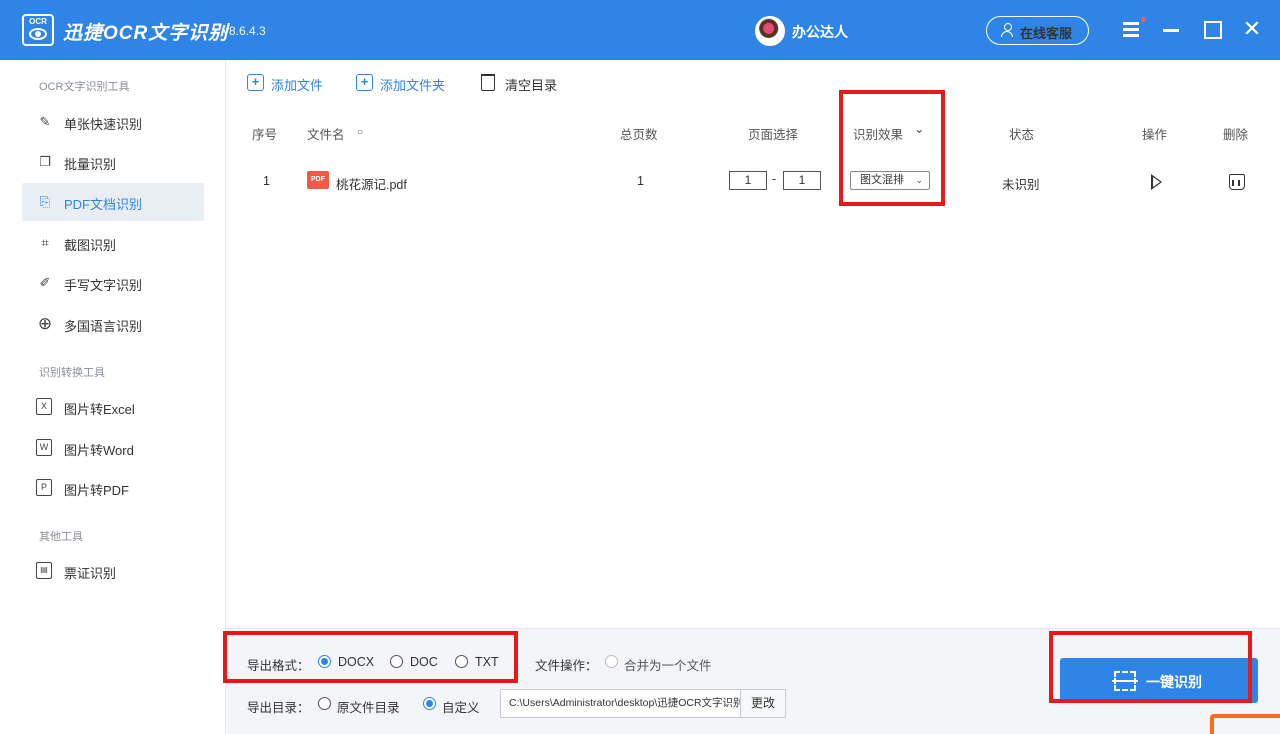 The image size is (1280, 734). Describe the element at coordinates (531, 85) in the screenshot. I see `clear-list-label: 清空目录` at that location.